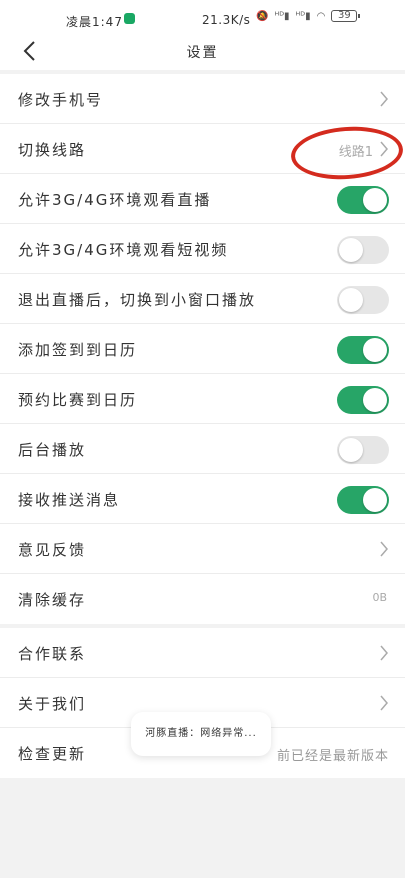 The width and height of the screenshot is (405, 878). What do you see at coordinates (61, 100) in the screenshot?
I see `change-phone-label: 修改手机号` at bounding box center [61, 100].